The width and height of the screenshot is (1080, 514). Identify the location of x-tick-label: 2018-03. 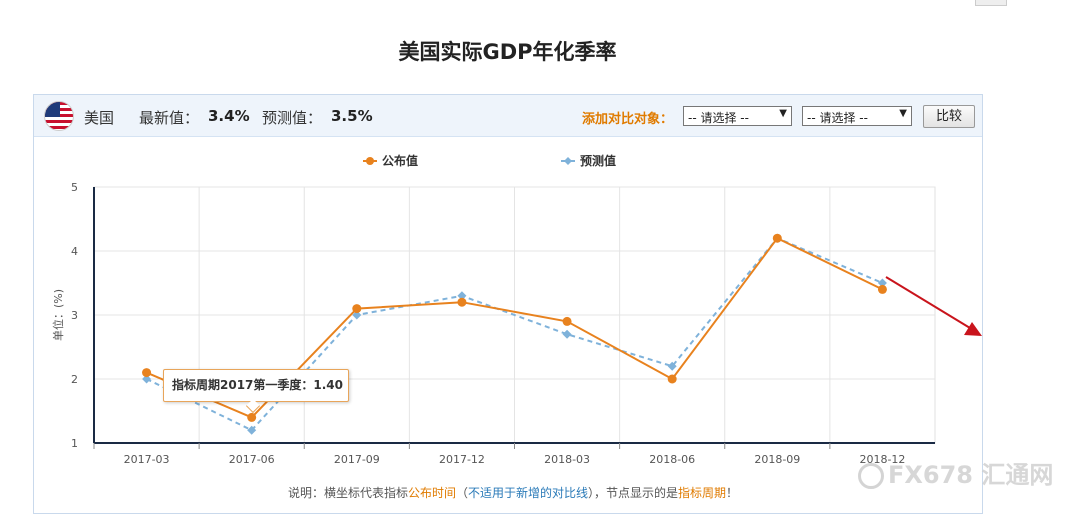
(567, 459).